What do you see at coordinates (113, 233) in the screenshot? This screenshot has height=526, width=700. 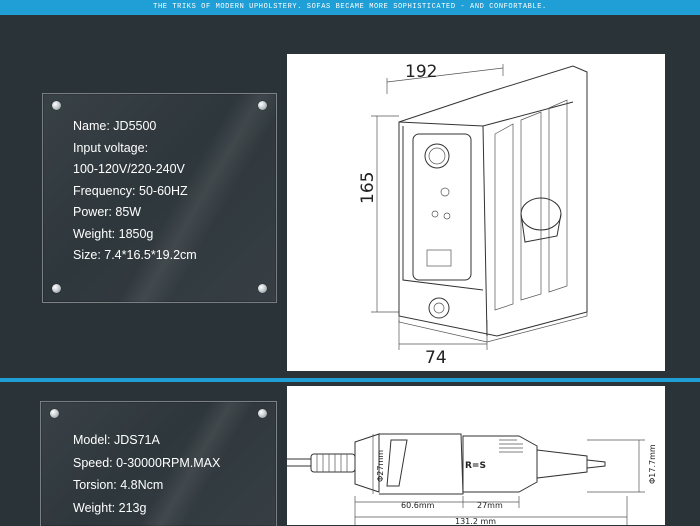 I see `spec-weight: Weight: 1850g` at bounding box center [113, 233].